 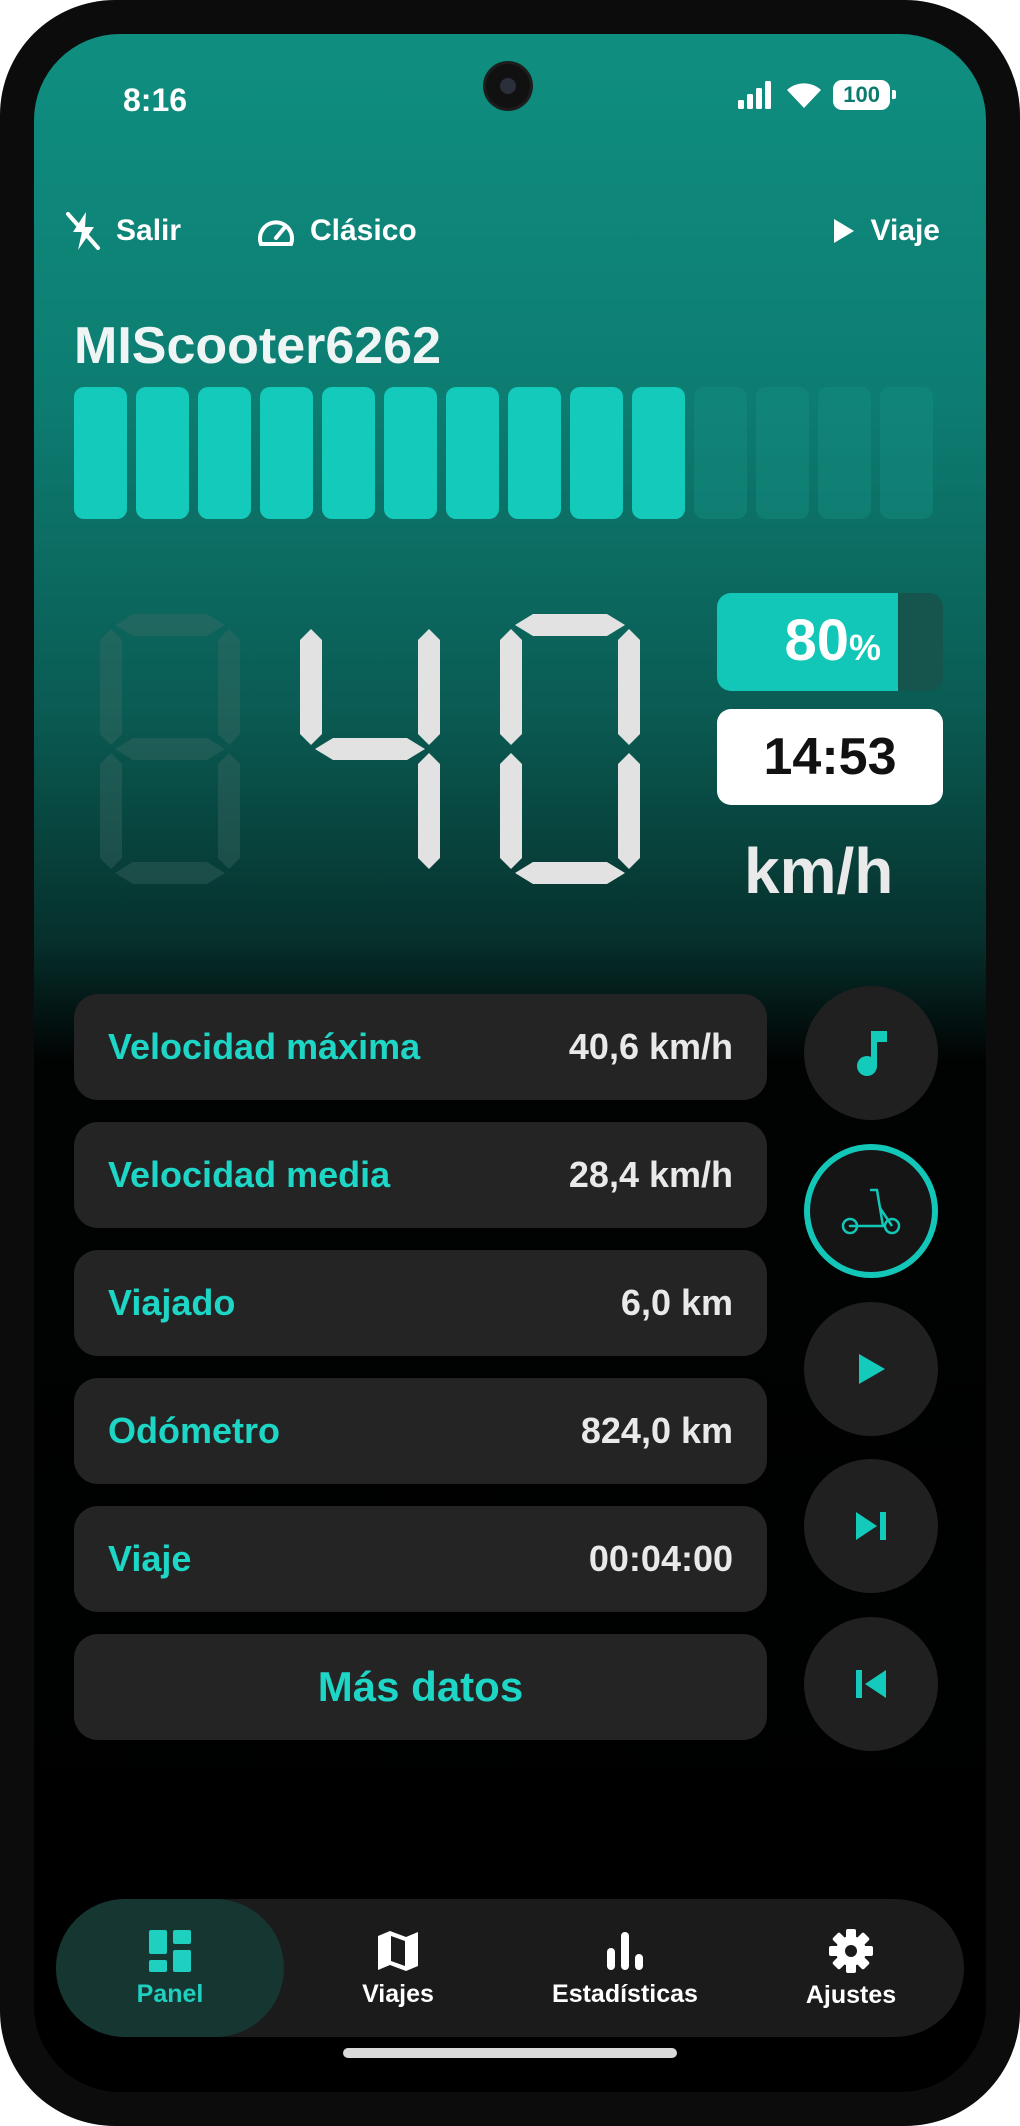 I want to click on stat-label: Viaje, so click(x=150, y=1558).